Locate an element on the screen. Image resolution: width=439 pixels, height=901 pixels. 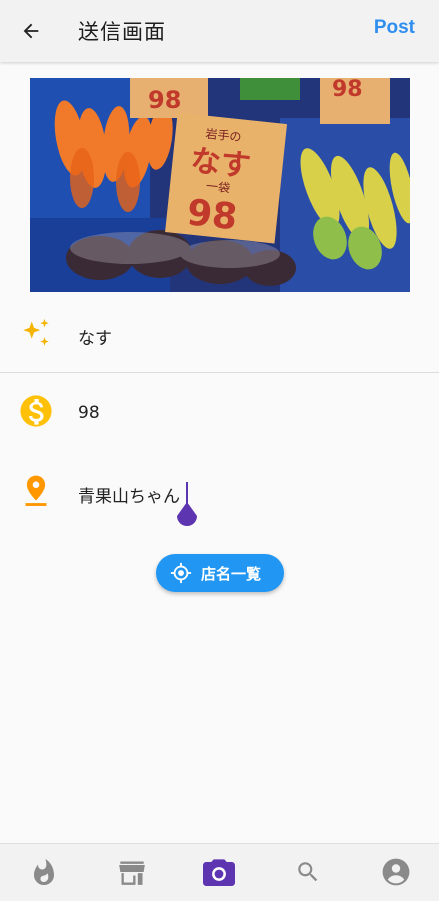
nav-account-icon is located at coordinates (396, 872).